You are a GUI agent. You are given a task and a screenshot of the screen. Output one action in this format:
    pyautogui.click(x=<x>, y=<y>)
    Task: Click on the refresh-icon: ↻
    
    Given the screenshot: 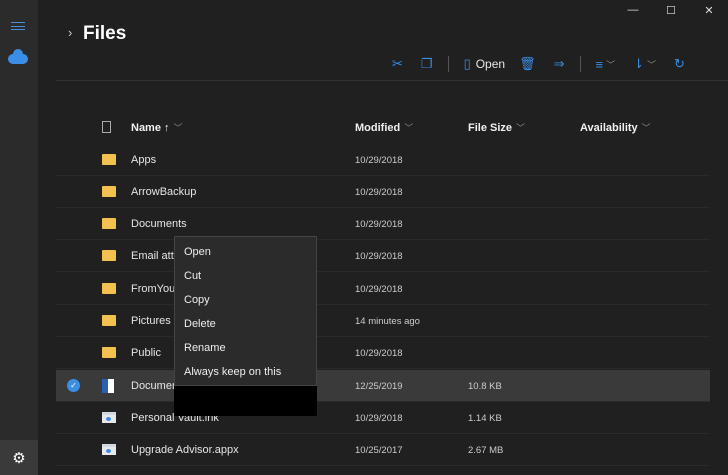 What is the action you would take?
    pyautogui.click(x=679, y=64)
    